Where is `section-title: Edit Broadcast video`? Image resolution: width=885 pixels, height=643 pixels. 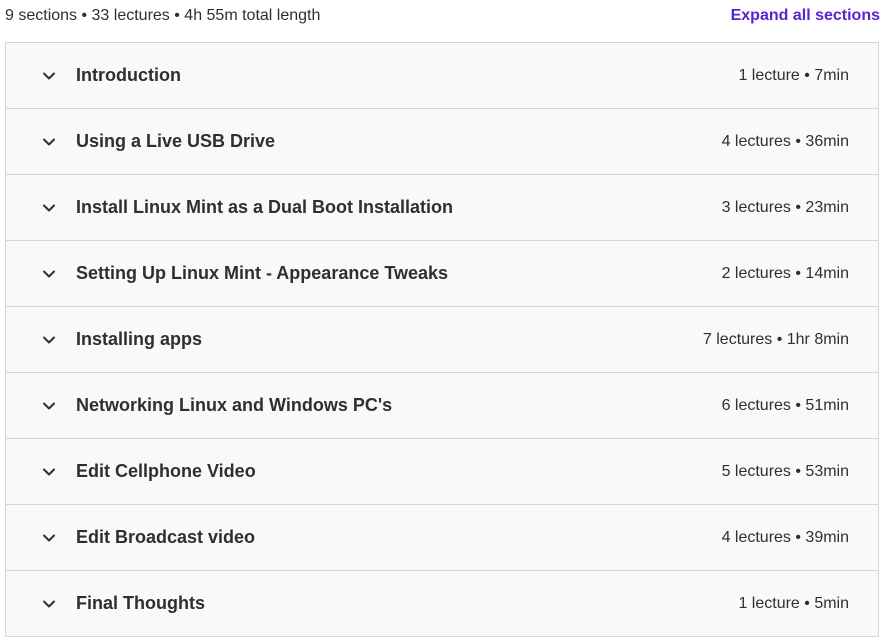
section-title: Edit Broadcast video is located at coordinates (166, 537).